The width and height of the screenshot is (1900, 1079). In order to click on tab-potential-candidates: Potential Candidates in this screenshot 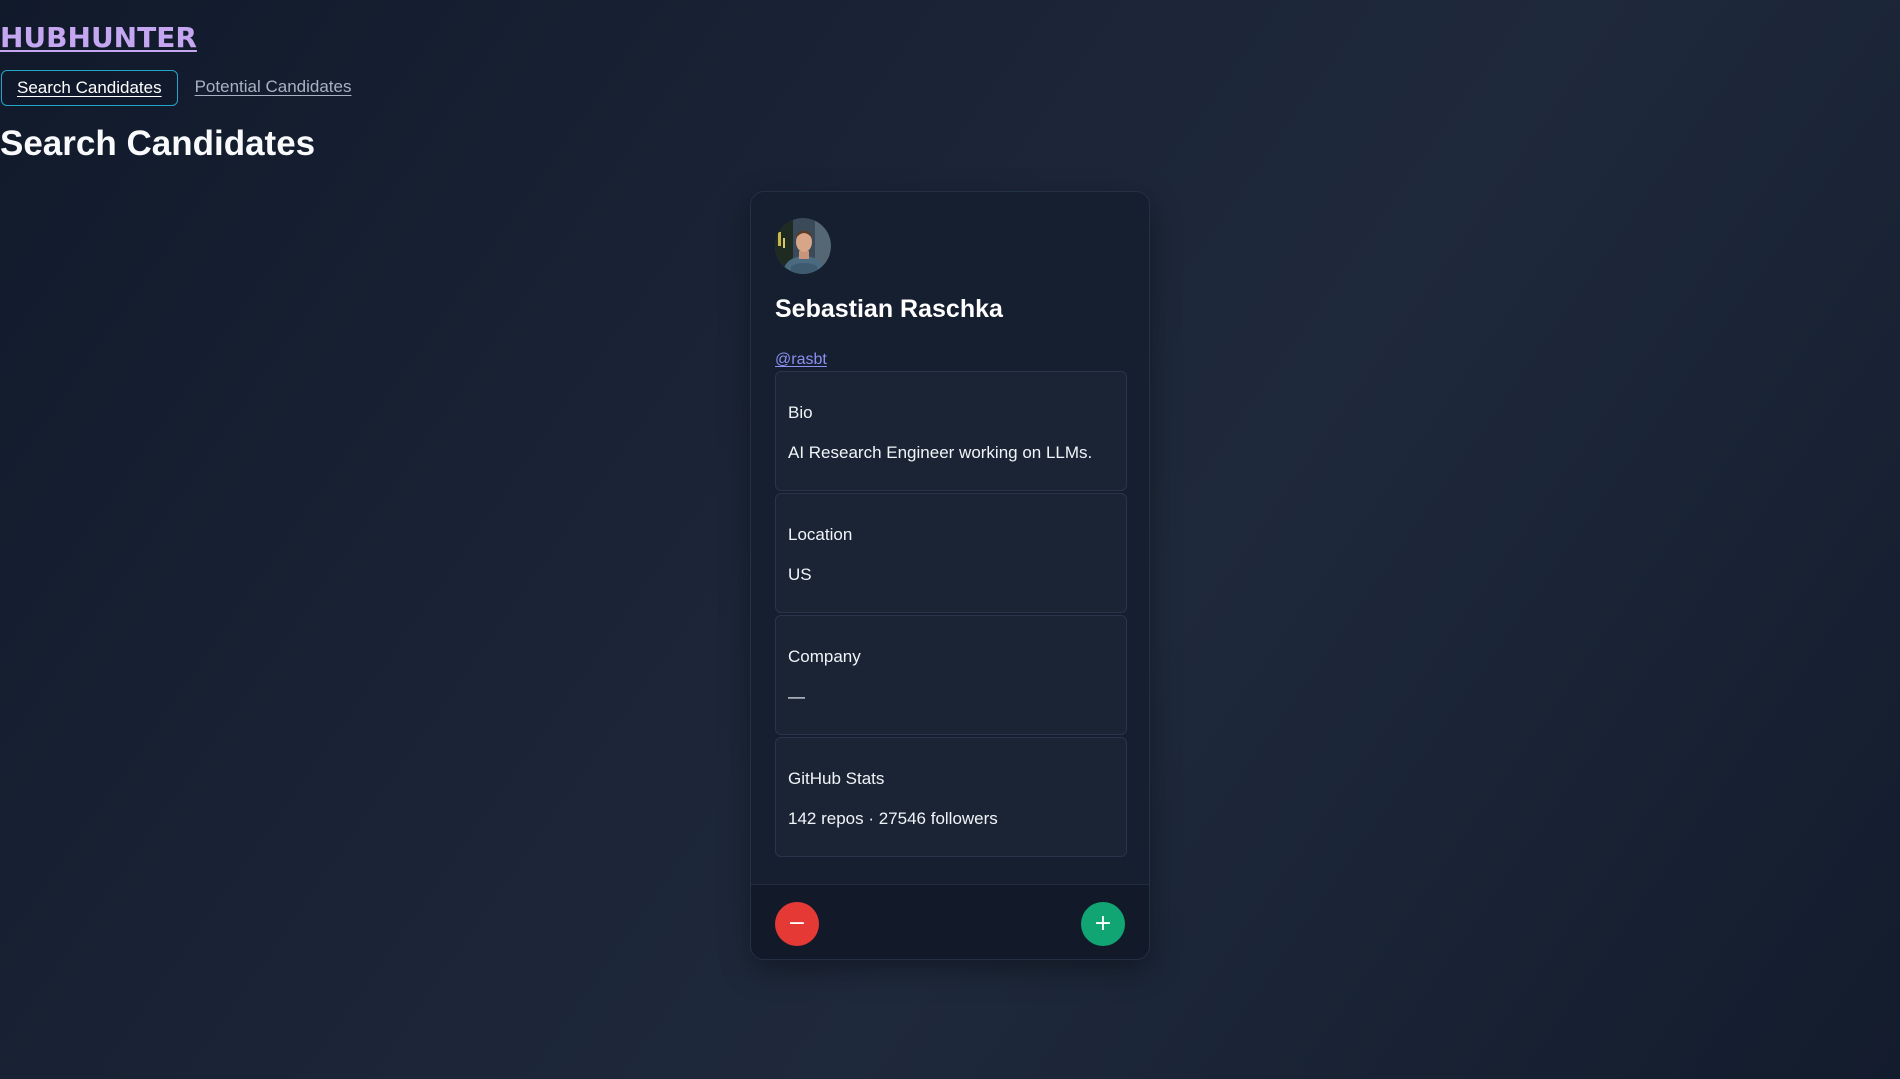, I will do `click(273, 88)`.